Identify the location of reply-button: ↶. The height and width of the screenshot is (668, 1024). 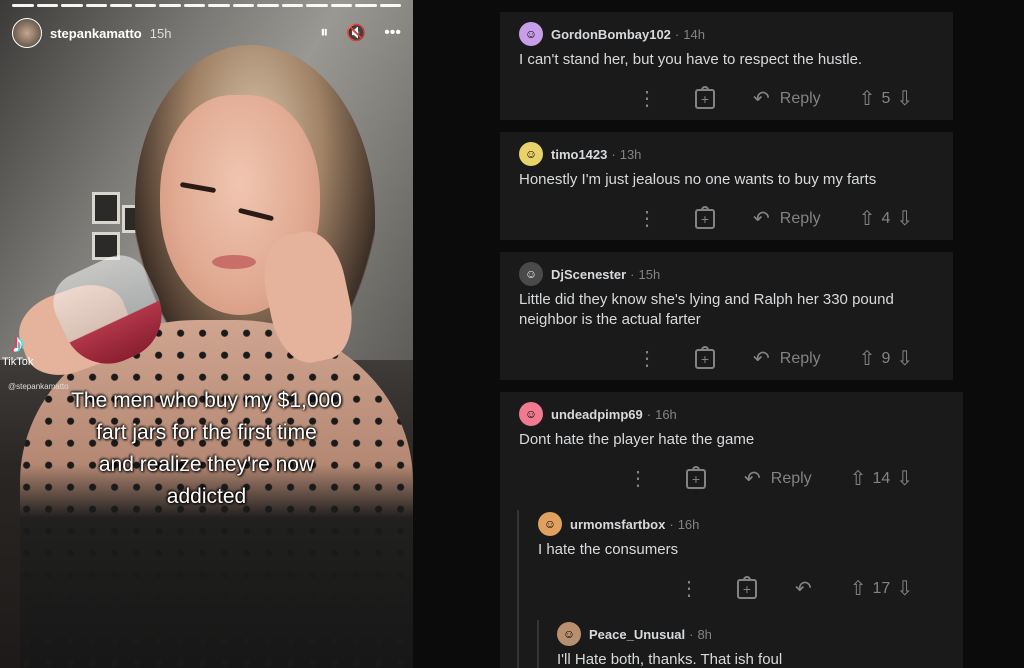
(803, 588).